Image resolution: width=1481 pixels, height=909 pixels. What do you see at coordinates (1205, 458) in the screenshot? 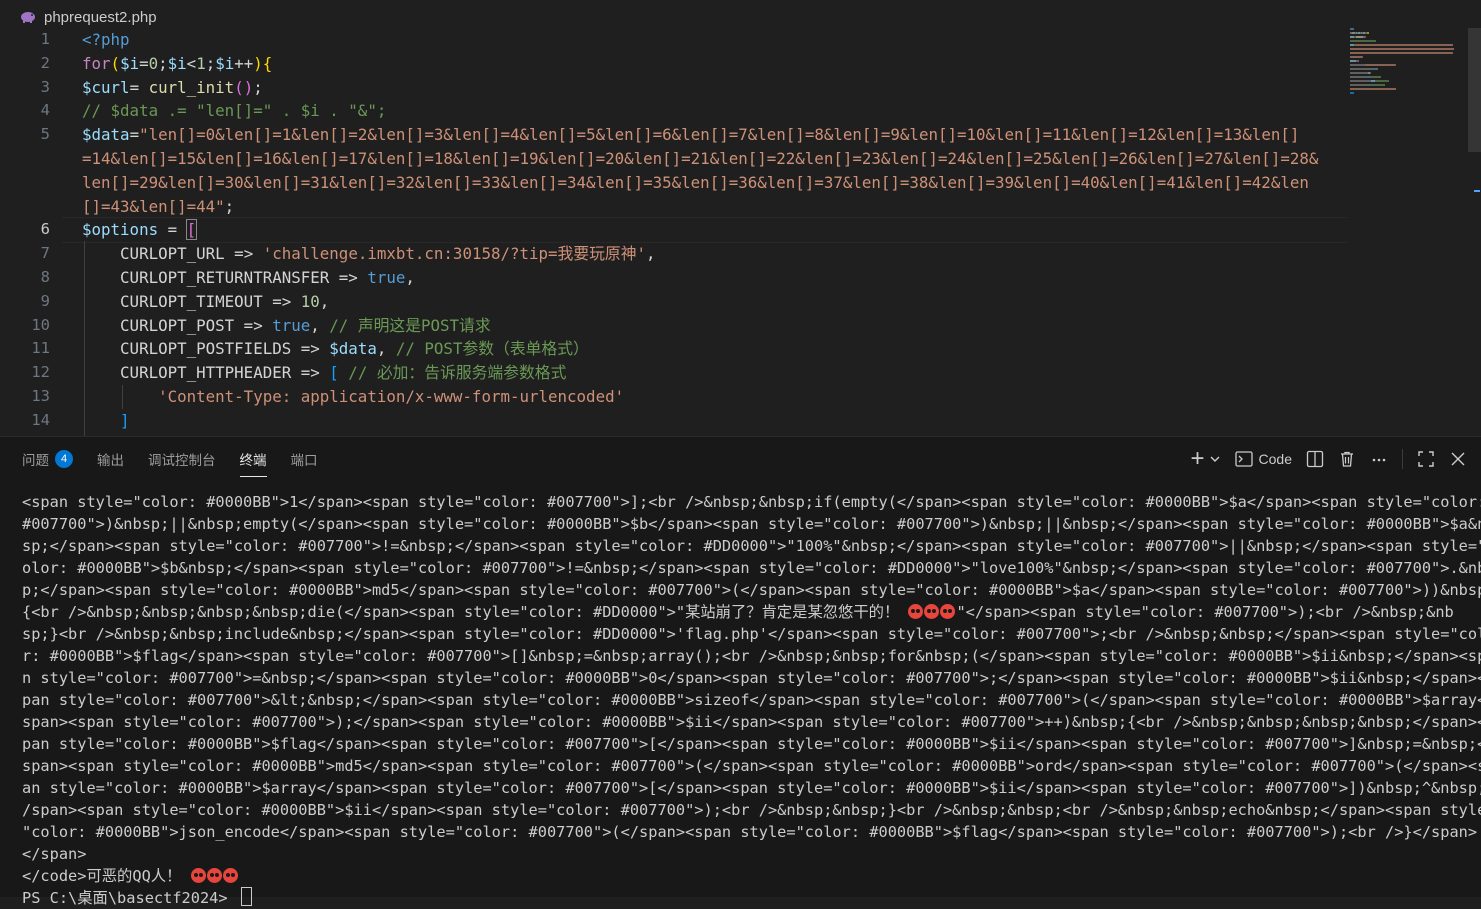
I see `new-terminal-button: +` at bounding box center [1205, 458].